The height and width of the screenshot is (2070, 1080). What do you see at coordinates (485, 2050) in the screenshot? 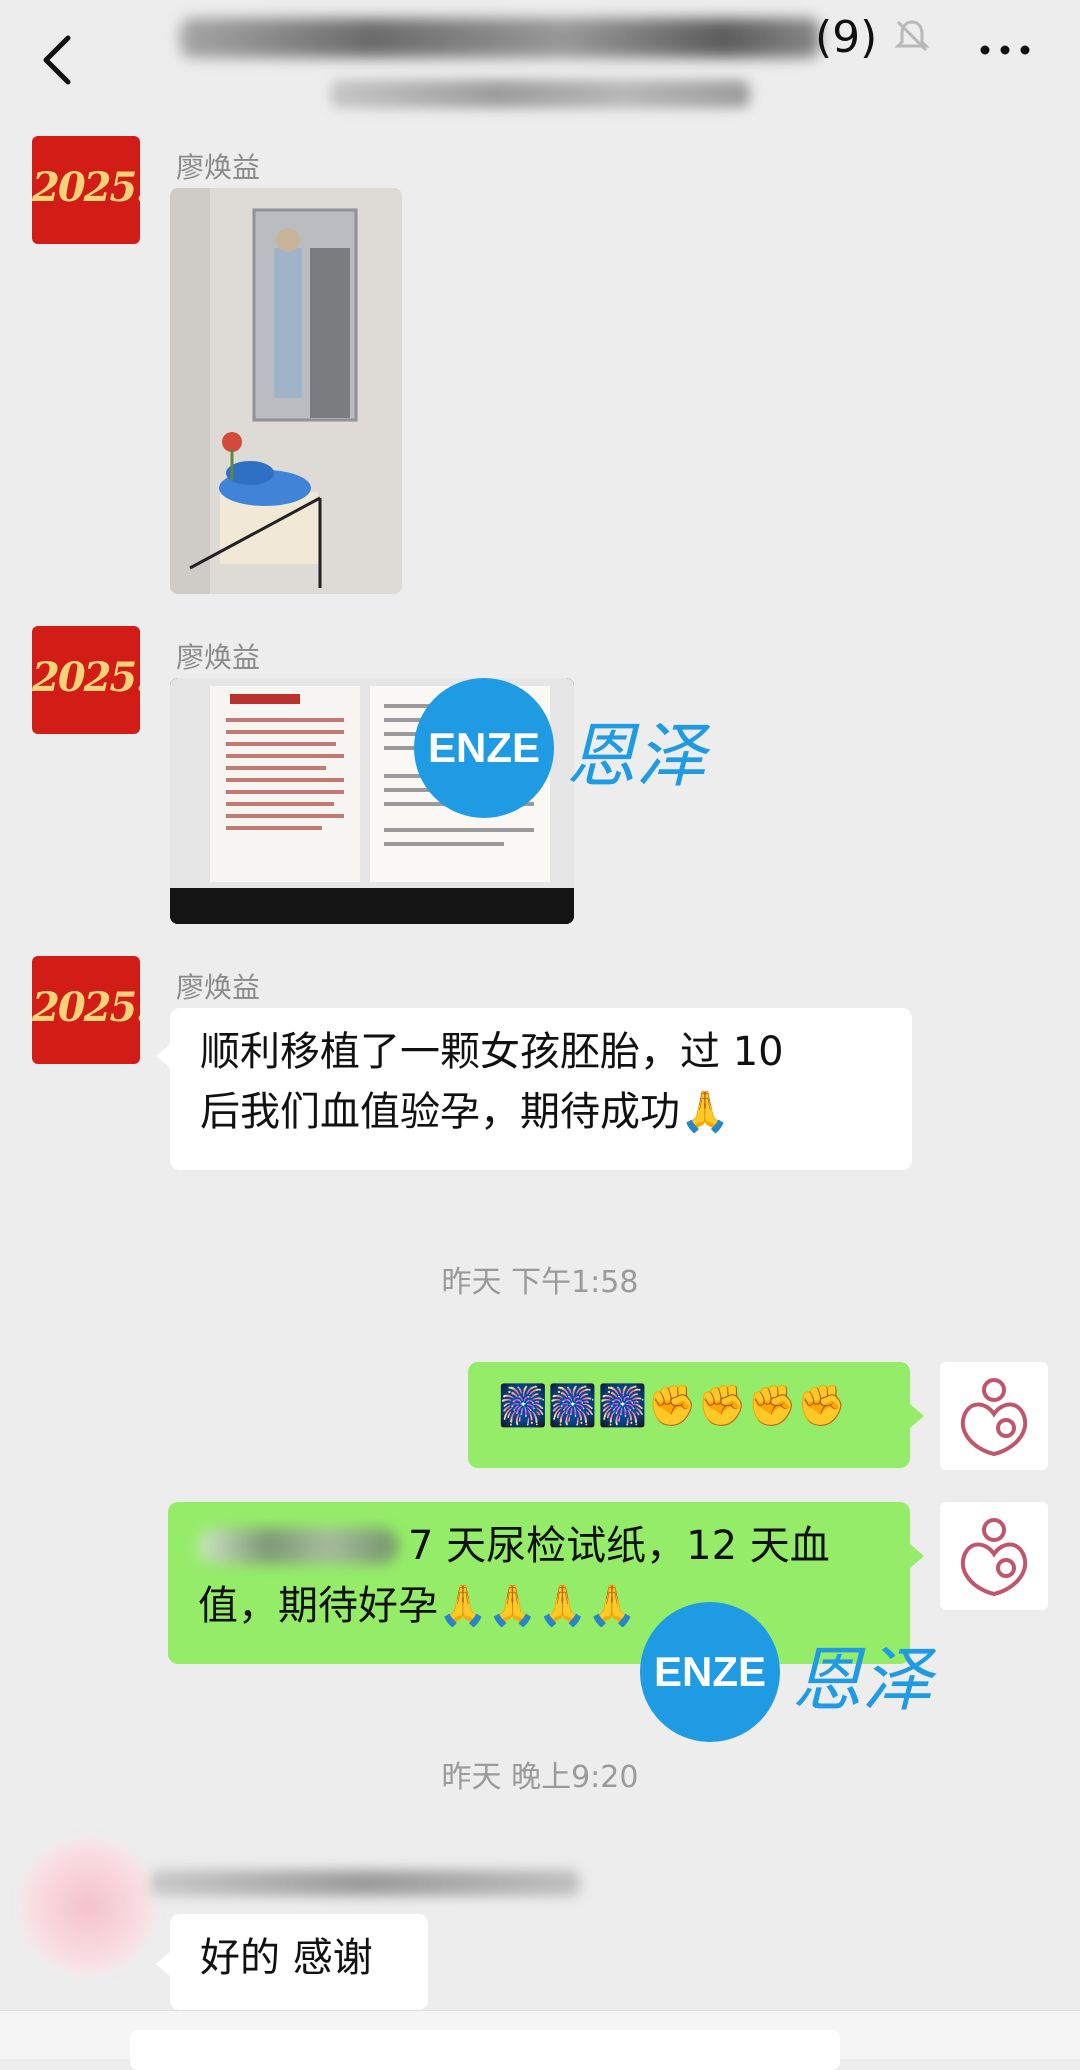
I see `message-input` at bounding box center [485, 2050].